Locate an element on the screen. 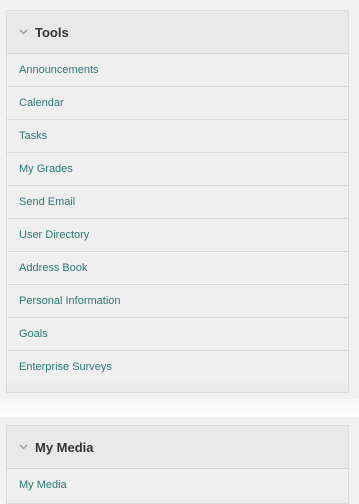 The width and height of the screenshot is (359, 504). tool-link-address-book: Address Book is located at coordinates (53, 268).